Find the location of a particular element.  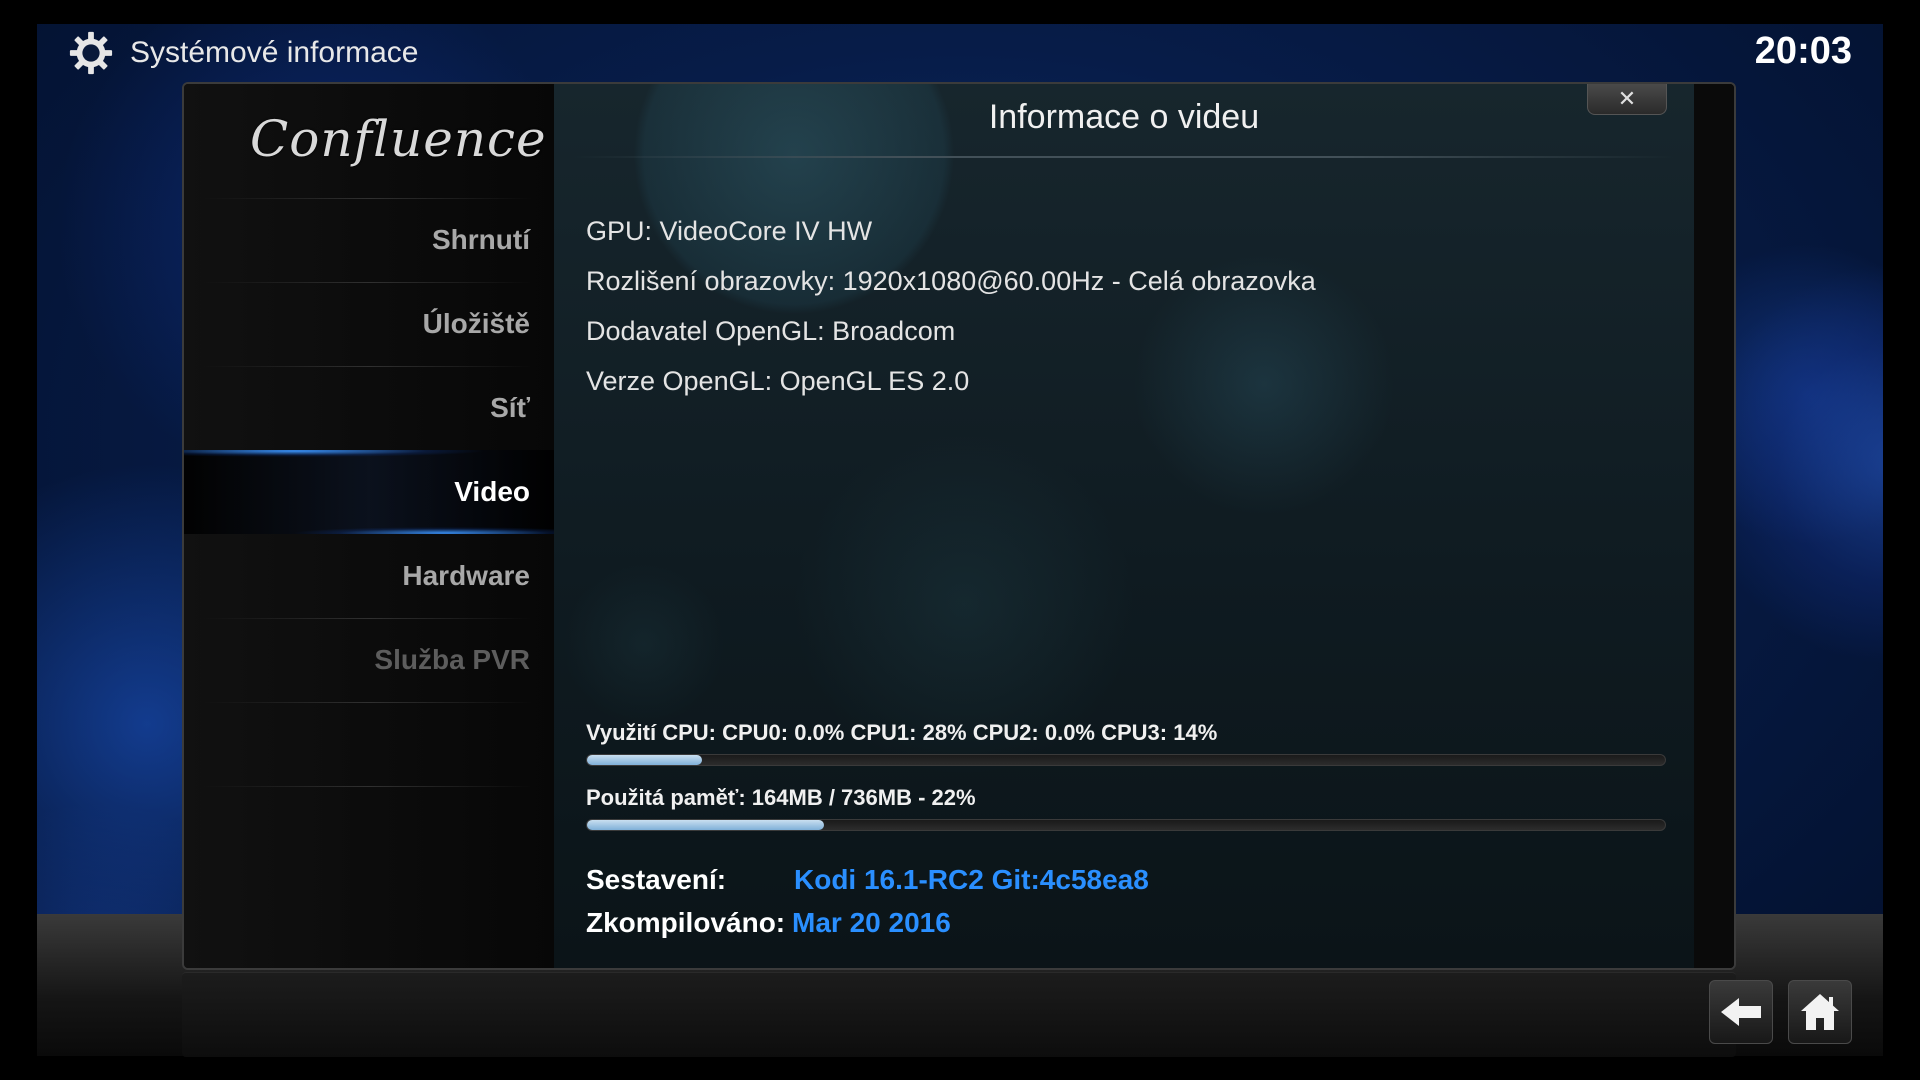

back-arrow-icon is located at coordinates (1741, 1012).